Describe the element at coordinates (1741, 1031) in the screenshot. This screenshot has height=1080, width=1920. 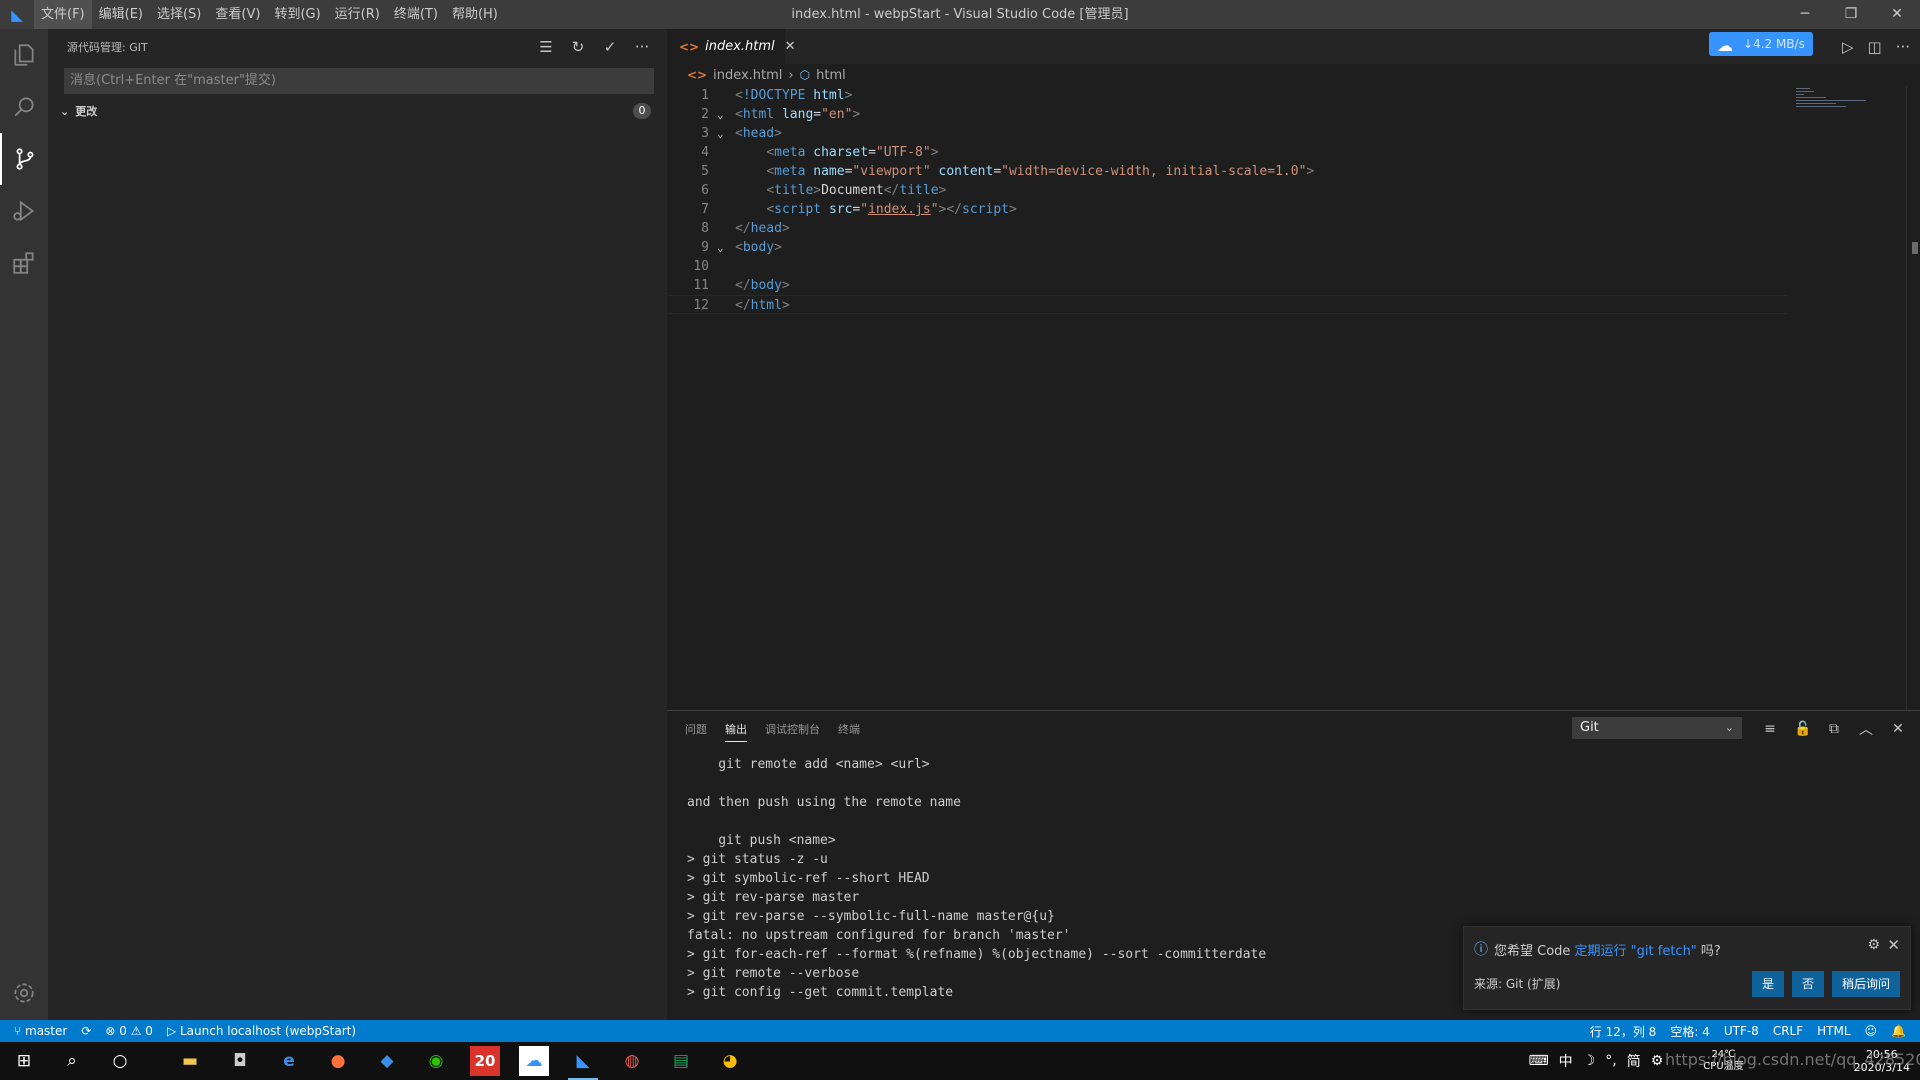
I see `encoding: UTF-8` at that location.